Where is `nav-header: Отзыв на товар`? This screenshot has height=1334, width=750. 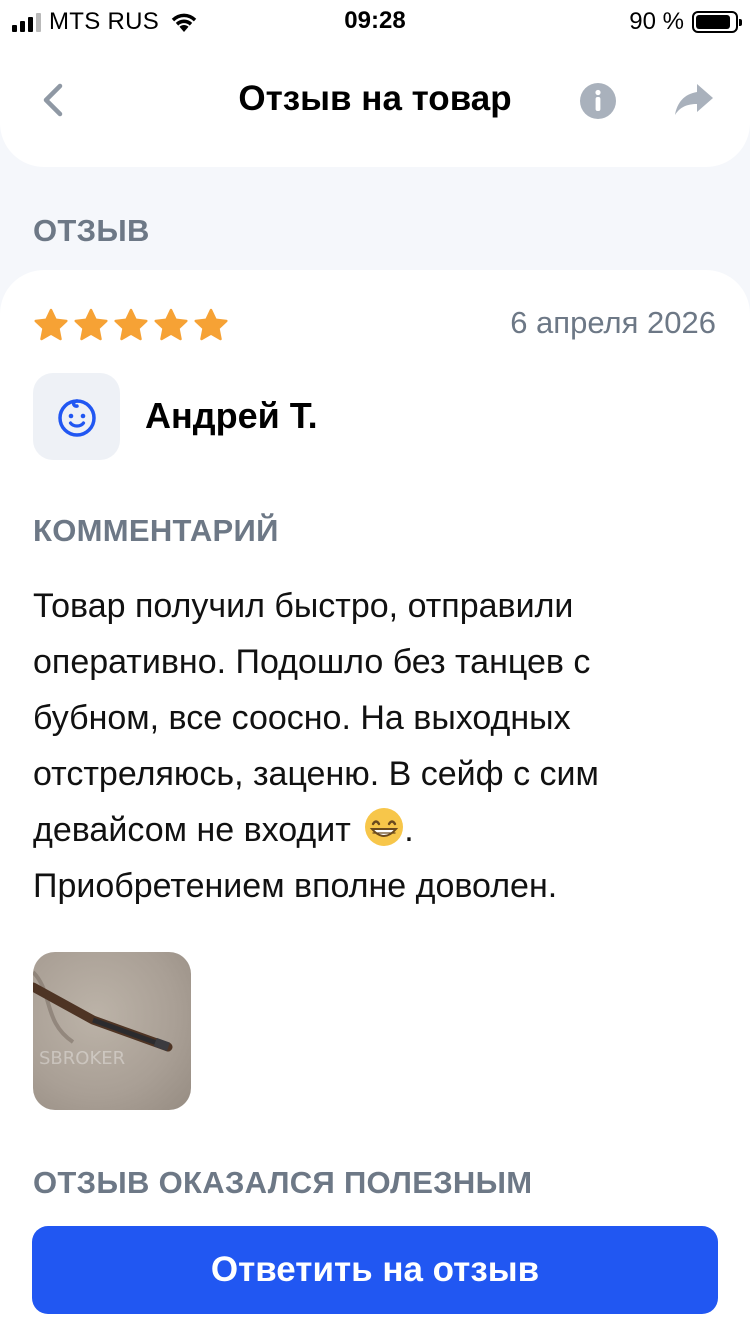
nav-header: Отзыв на товар is located at coordinates (375, 103).